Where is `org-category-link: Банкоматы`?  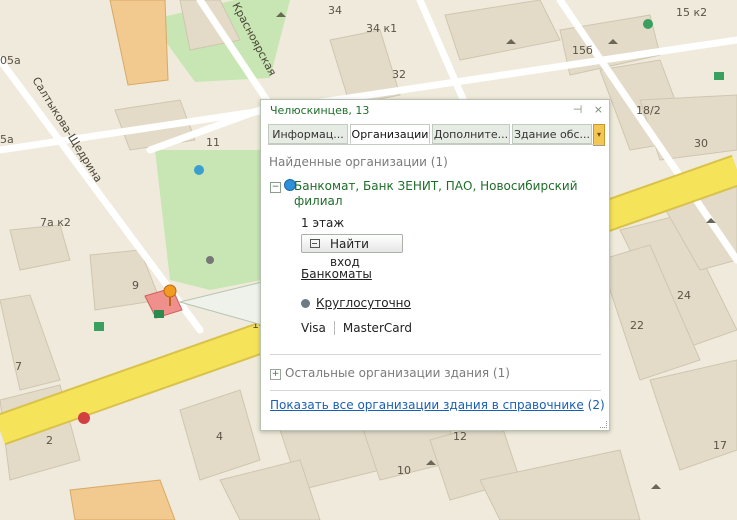
org-category-link: Банкоматы is located at coordinates (336, 274).